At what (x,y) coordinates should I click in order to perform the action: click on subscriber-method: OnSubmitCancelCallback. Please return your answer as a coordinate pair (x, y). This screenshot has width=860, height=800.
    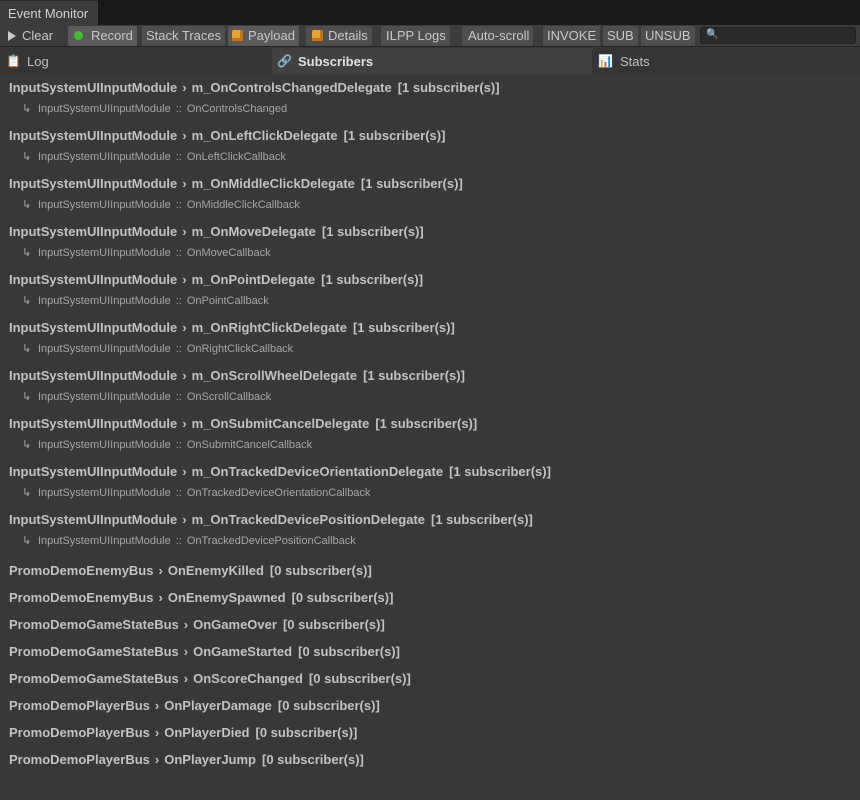
    Looking at the image, I should click on (249, 445).